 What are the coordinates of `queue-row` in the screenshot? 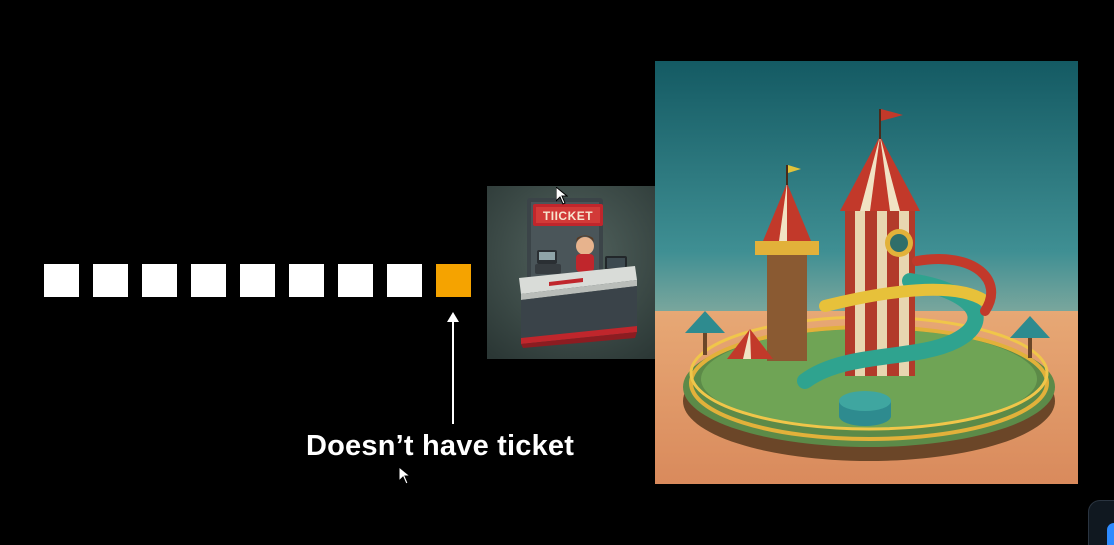 It's located at (257, 280).